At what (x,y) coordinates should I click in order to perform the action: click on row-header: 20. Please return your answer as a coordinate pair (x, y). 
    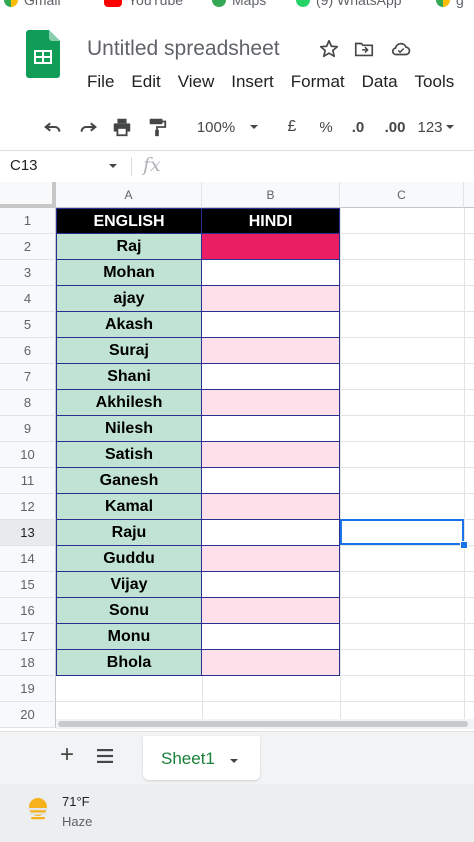
    Looking at the image, I should click on (28, 715).